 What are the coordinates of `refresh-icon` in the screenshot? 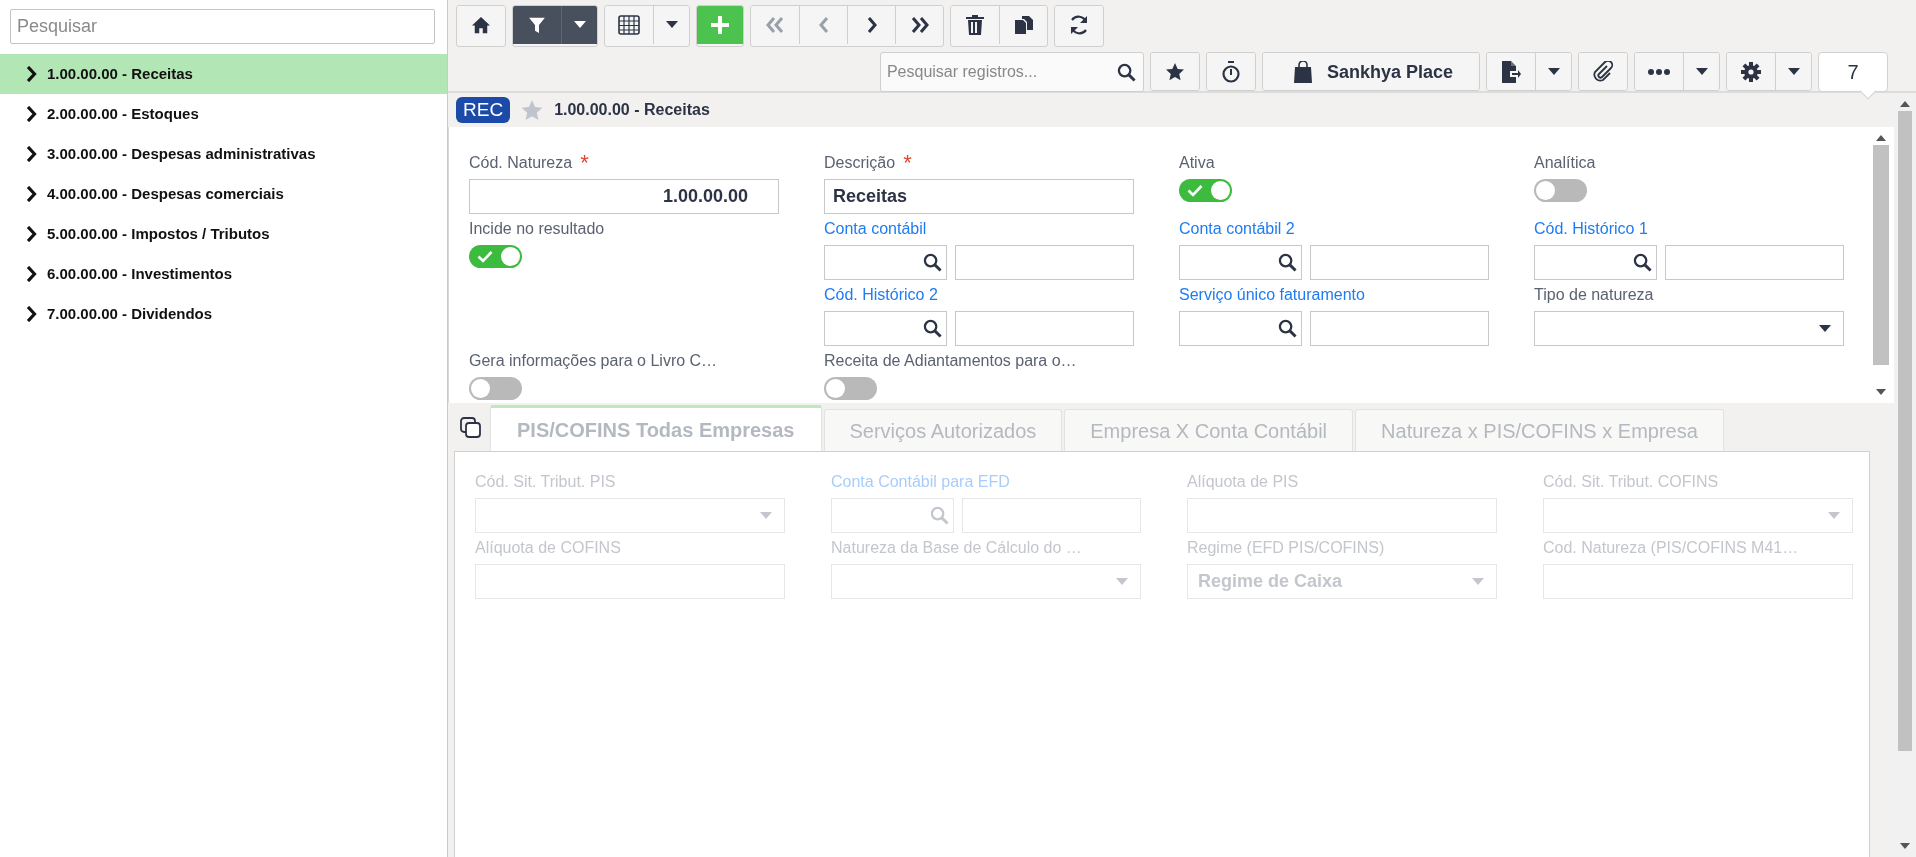 It's located at (1079, 25).